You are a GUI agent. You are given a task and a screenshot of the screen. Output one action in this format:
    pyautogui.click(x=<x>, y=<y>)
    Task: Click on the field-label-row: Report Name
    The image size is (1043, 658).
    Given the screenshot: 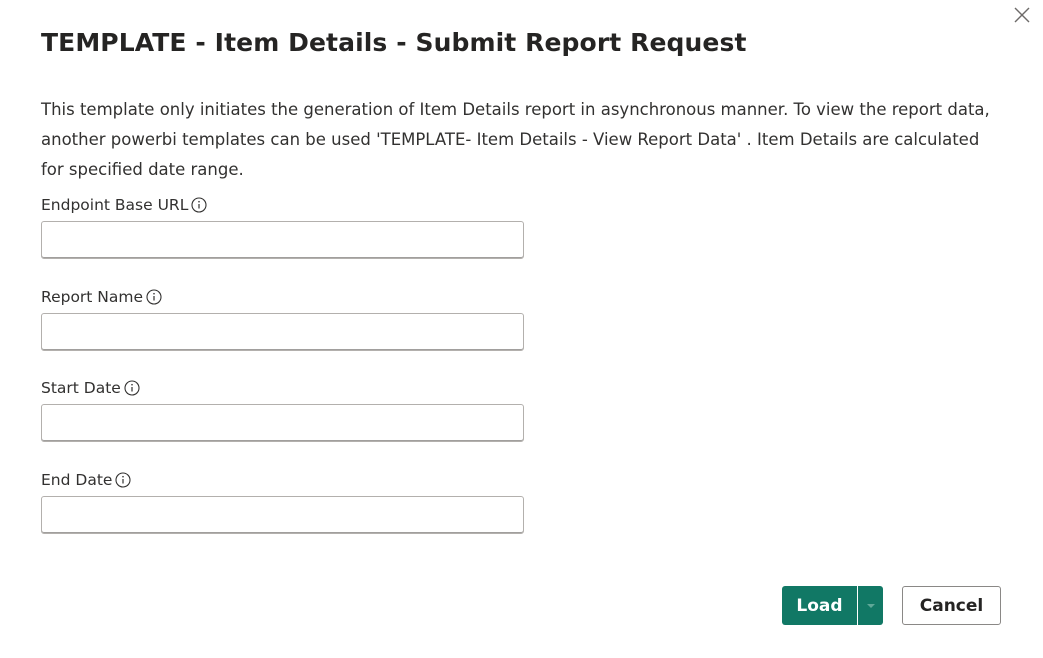 What is the action you would take?
    pyautogui.click(x=283, y=297)
    